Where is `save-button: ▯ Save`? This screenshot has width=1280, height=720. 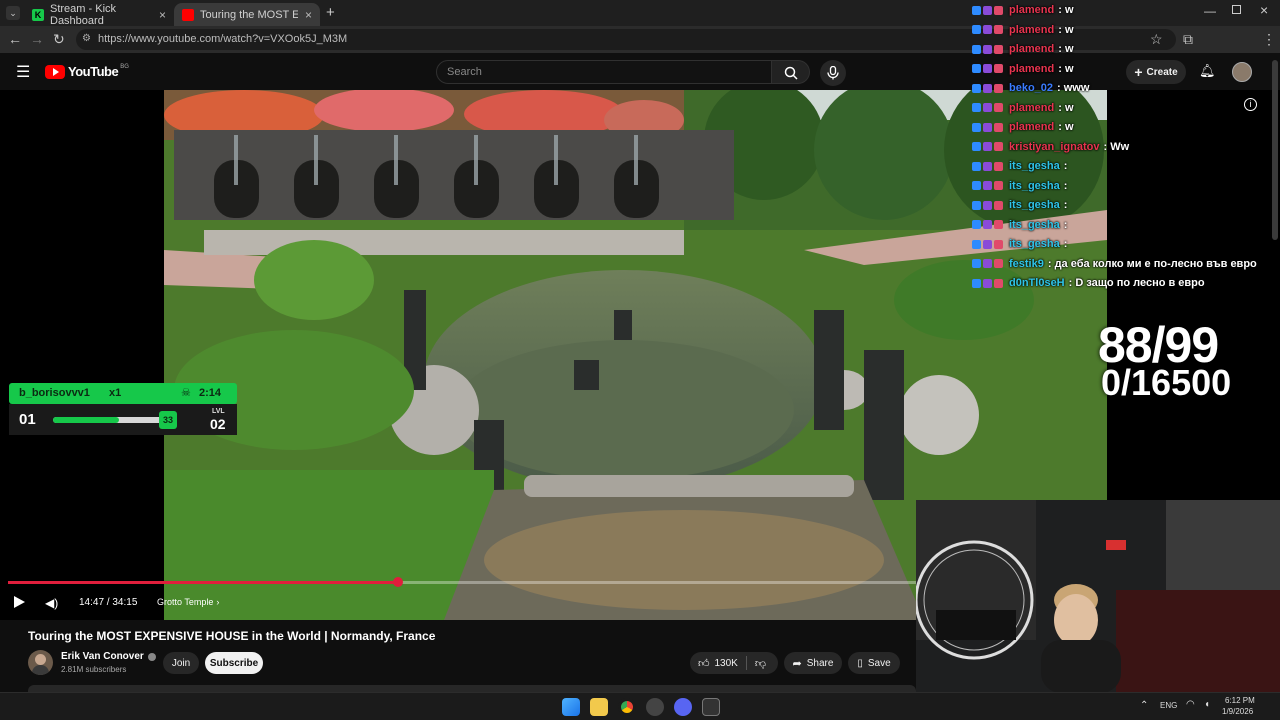 save-button: ▯ Save is located at coordinates (874, 663).